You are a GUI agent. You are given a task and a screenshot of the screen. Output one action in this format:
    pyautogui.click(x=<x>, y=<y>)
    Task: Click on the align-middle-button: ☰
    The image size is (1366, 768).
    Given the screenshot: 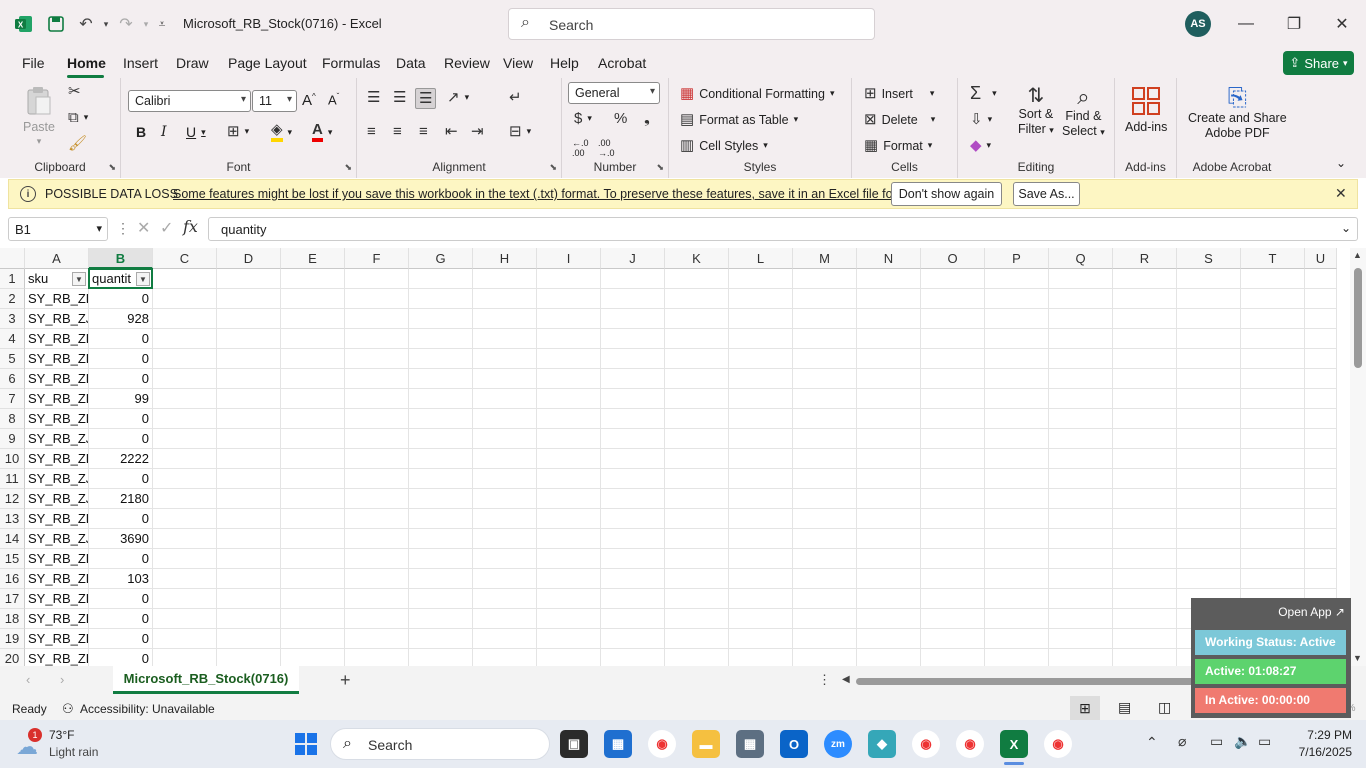 What is the action you would take?
    pyautogui.click(x=399, y=97)
    